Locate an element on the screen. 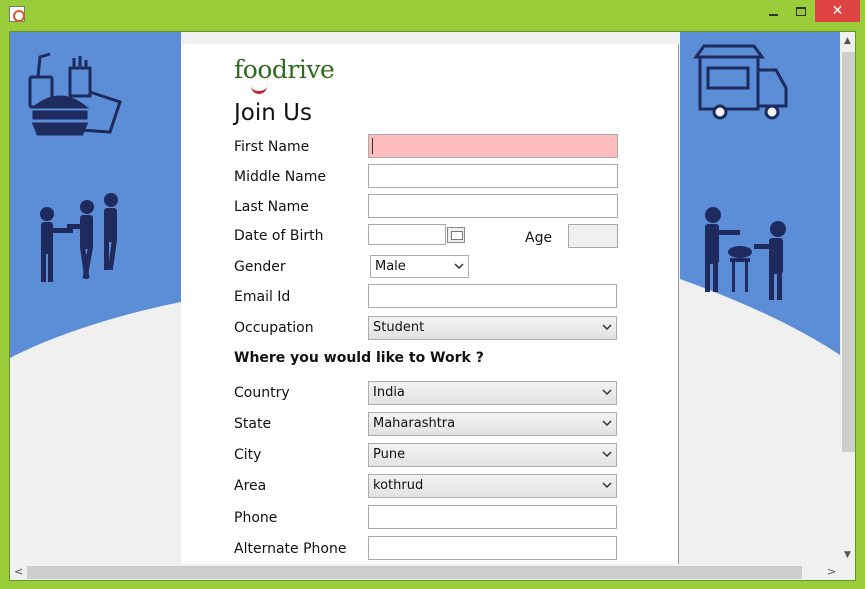 This screenshot has width=865, height=589. scrollbar-corner is located at coordinates (847, 572).